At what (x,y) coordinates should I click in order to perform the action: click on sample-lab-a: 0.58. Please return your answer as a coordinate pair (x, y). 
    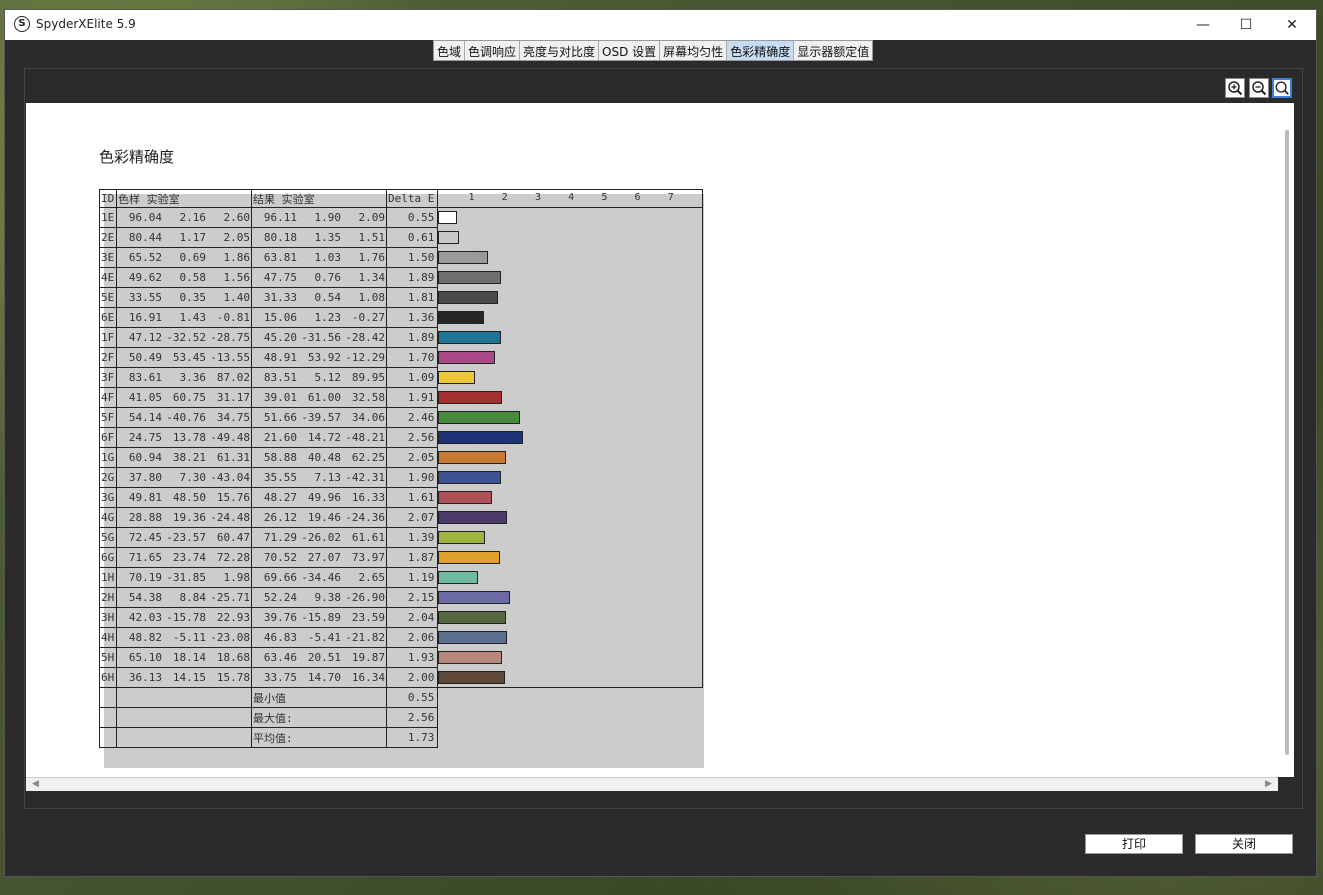
    Looking at the image, I should click on (193, 277).